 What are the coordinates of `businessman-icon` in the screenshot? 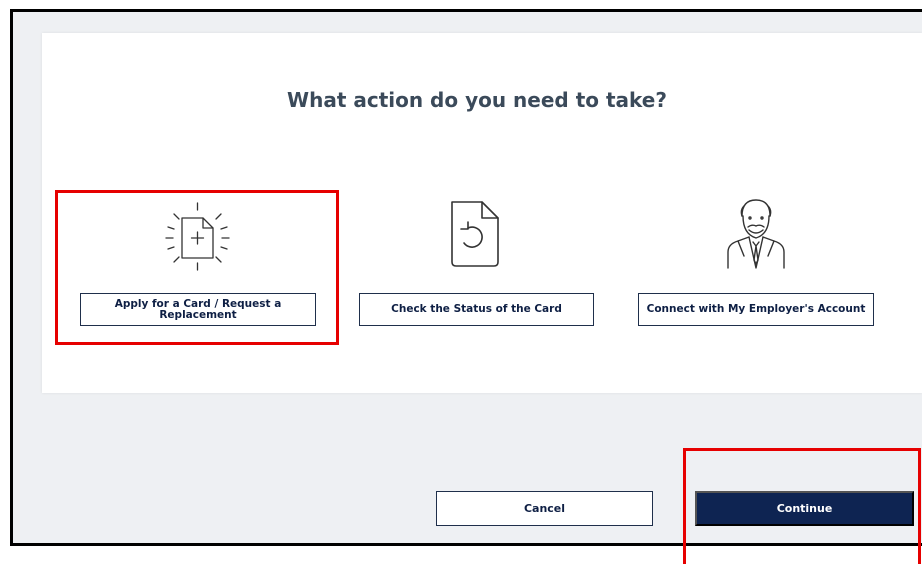 It's located at (756, 234).